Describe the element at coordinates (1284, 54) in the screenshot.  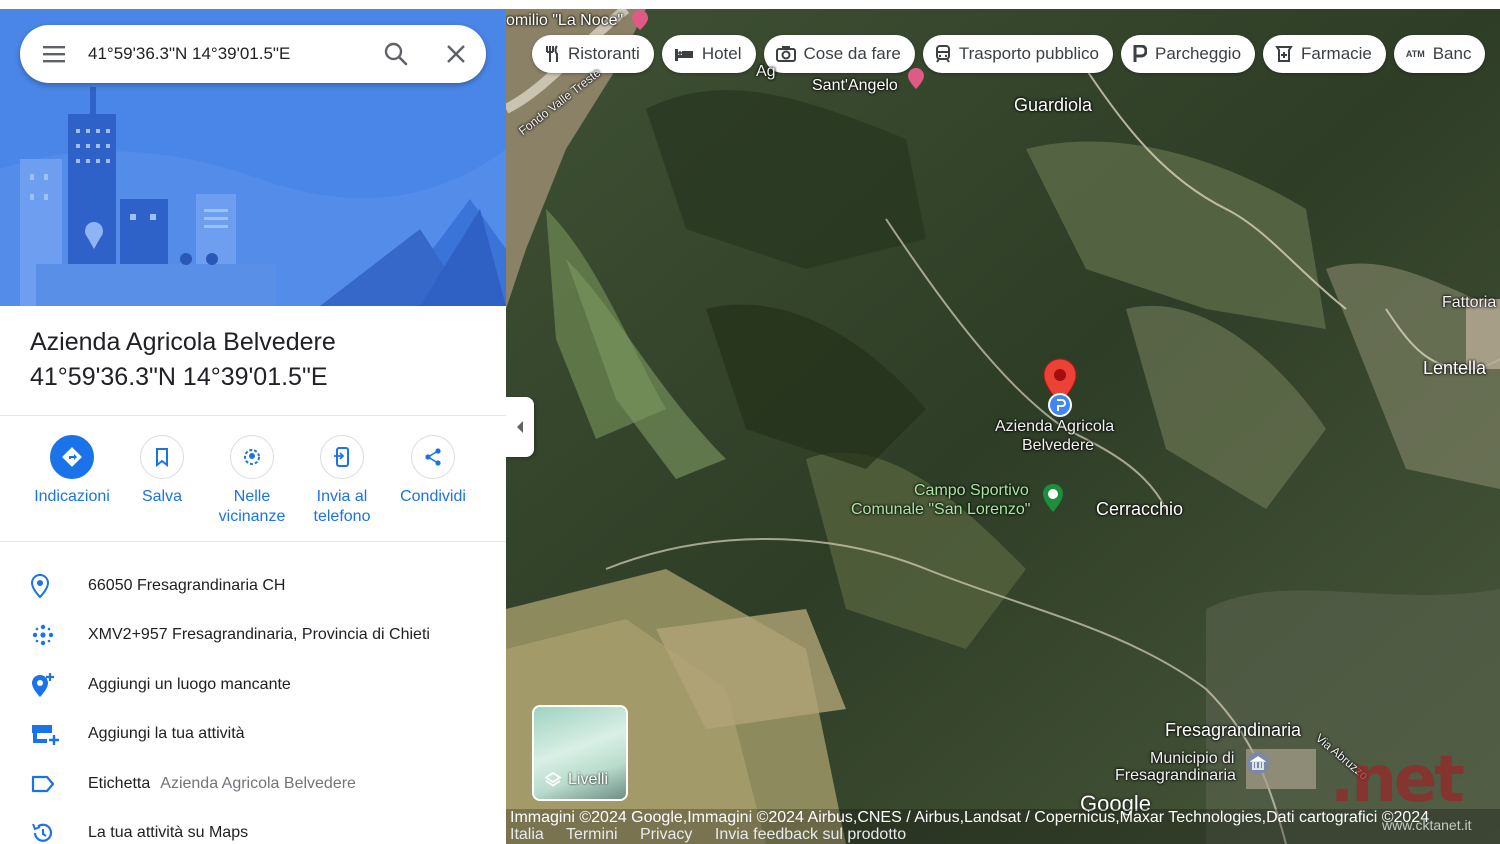
I see `pharmacy-icon` at that location.